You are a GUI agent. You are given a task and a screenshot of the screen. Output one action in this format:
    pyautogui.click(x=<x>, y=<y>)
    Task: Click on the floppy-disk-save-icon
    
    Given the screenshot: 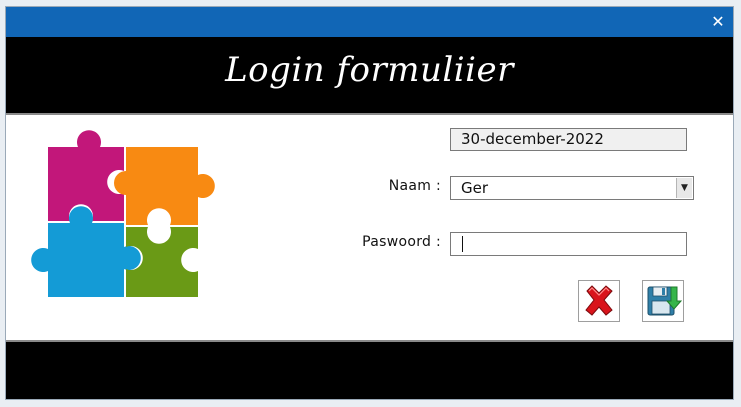 What is the action you would take?
    pyautogui.click(x=665, y=301)
    